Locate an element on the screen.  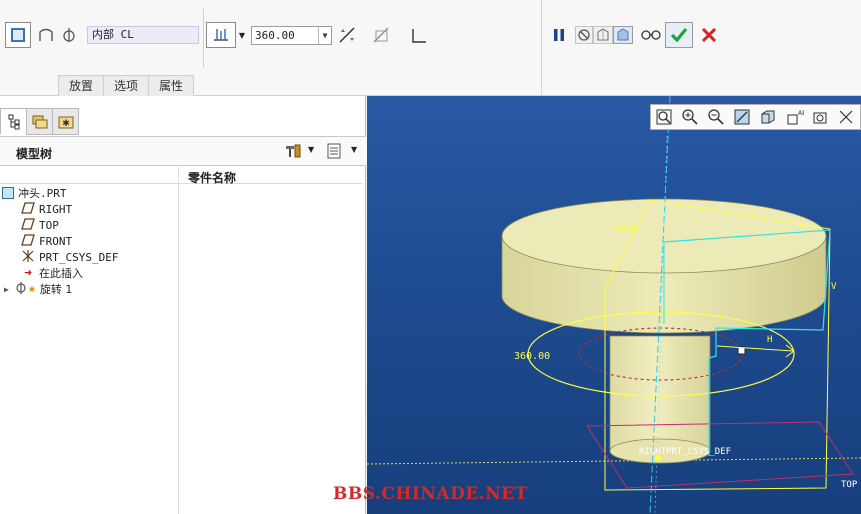
watermark: BBS.CHINADE.NET is located at coordinates (430, 494).